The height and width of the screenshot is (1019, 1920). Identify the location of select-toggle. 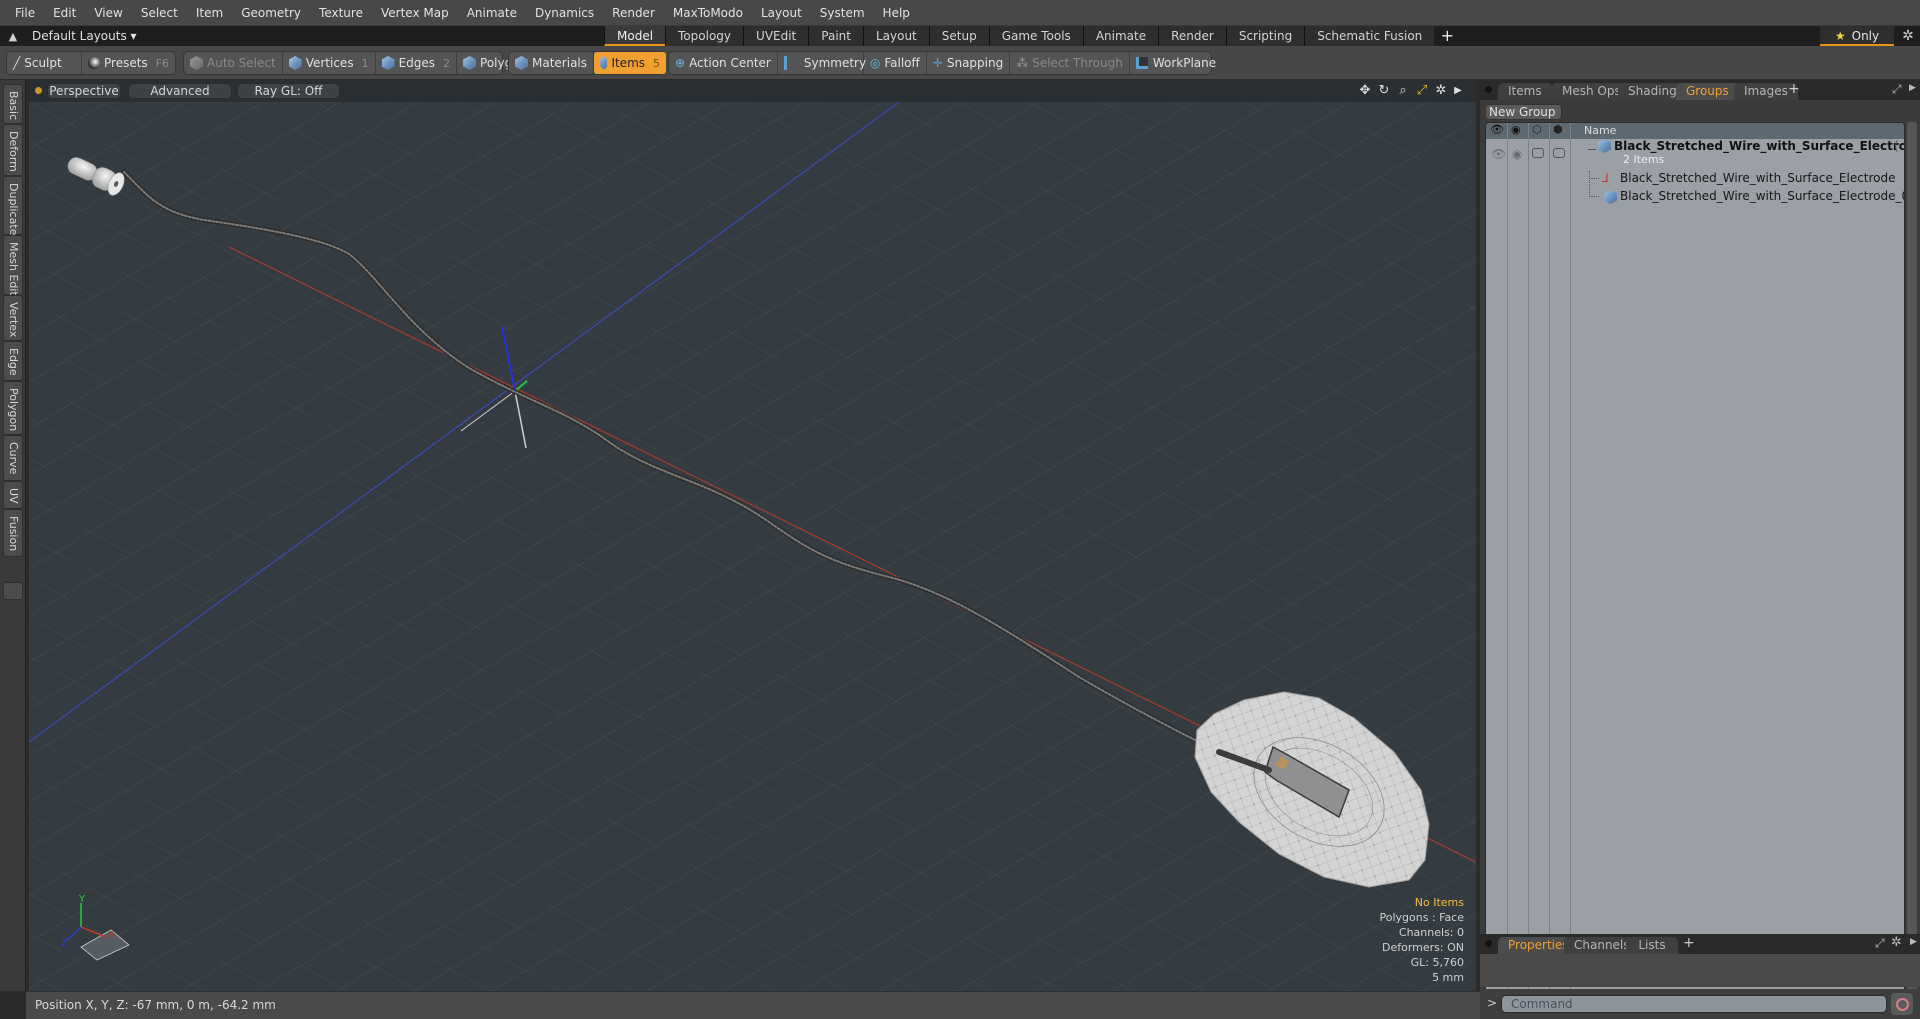
(1559, 153).